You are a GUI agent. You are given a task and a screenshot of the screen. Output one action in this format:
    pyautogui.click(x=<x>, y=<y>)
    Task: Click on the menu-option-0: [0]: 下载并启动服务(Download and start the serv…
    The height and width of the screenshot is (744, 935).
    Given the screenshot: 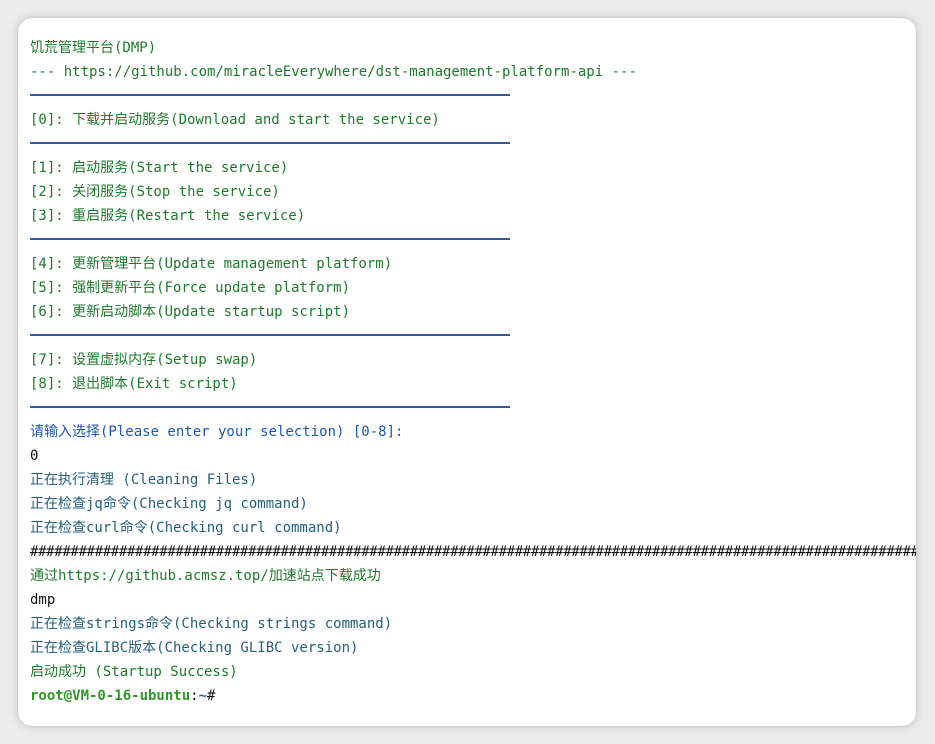 What is the action you would take?
    pyautogui.click(x=235, y=120)
    